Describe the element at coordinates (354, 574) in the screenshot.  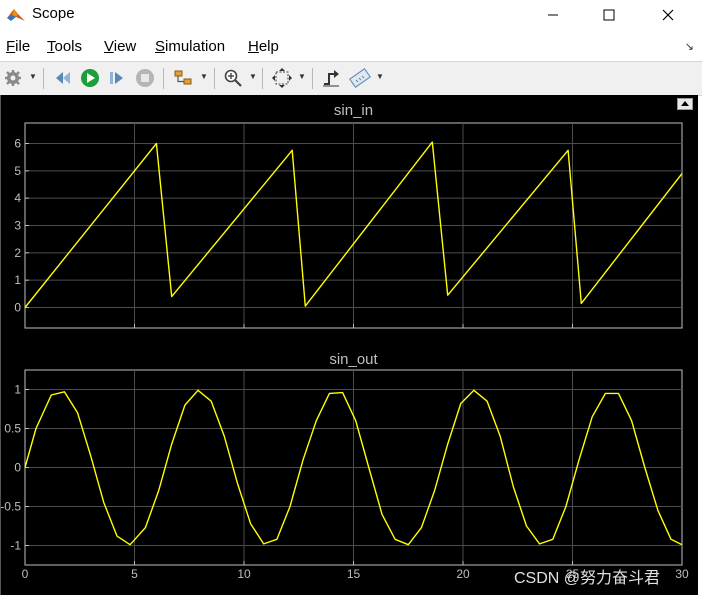
I see `plot-2-x-tick-label: 15` at that location.